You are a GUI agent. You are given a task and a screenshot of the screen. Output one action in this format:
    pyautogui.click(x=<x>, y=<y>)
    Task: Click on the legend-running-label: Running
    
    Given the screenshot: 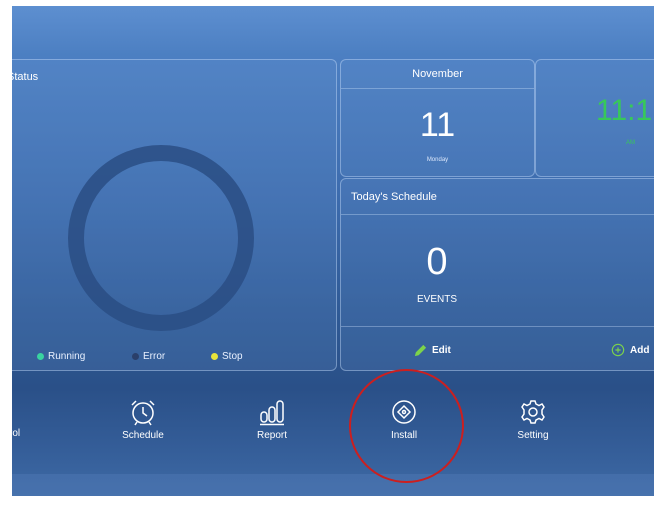 What is the action you would take?
    pyautogui.click(x=67, y=356)
    